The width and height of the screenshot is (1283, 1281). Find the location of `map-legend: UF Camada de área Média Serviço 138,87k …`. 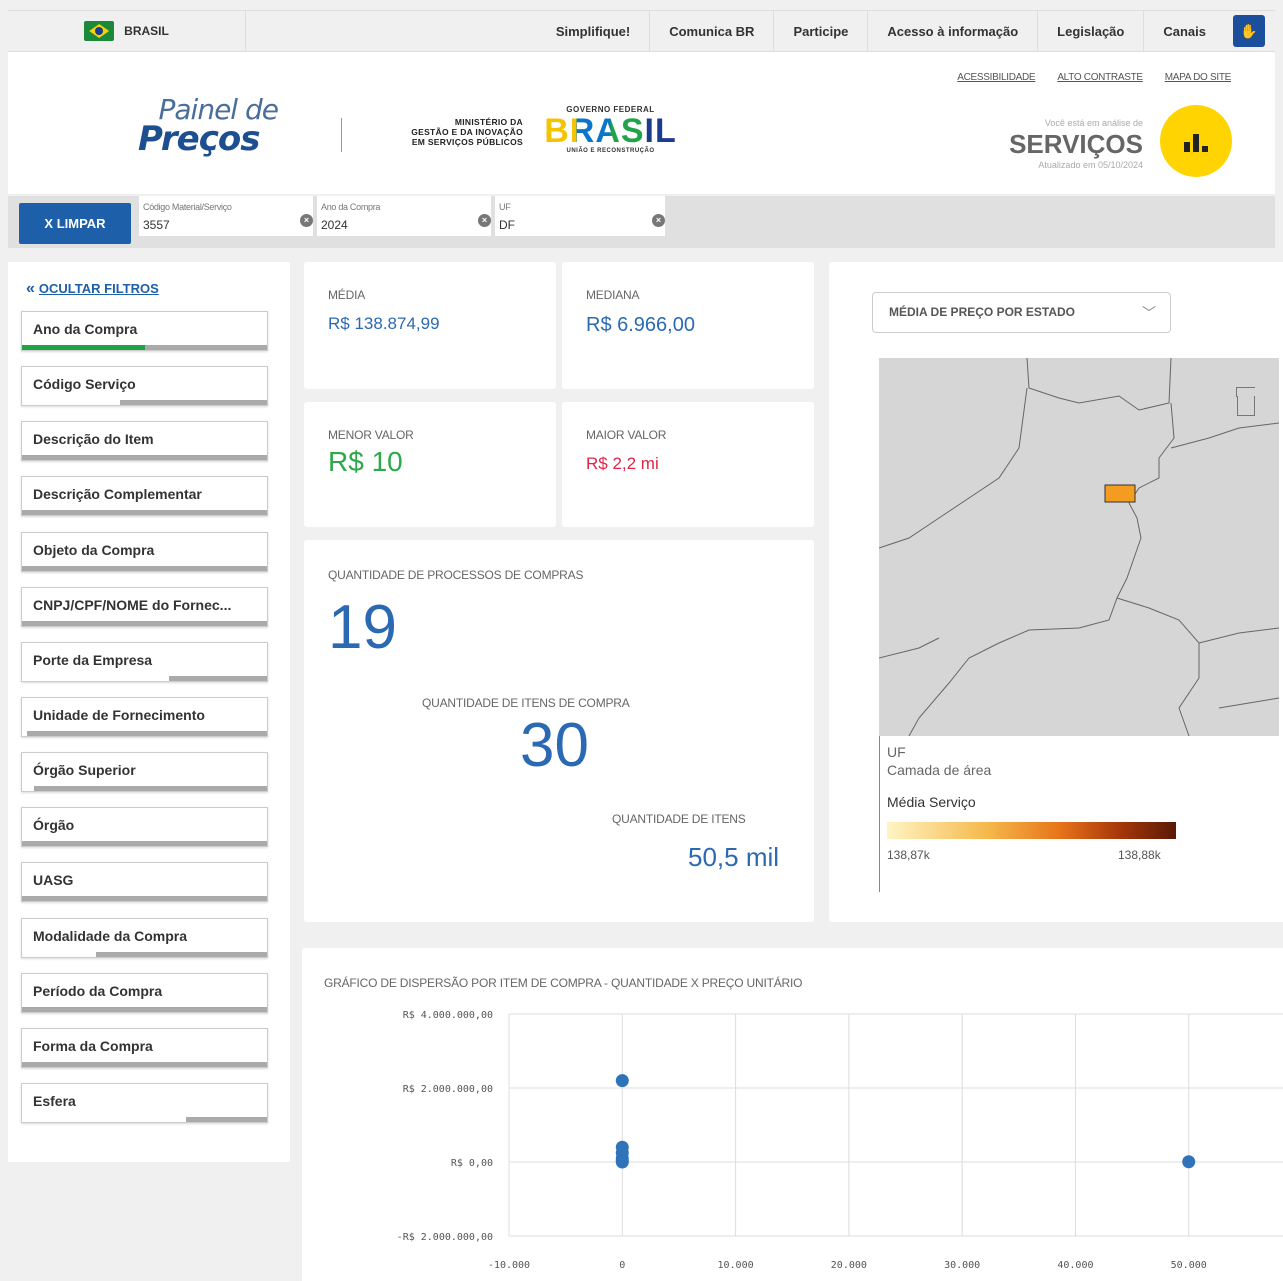

map-legend: UF Camada de área Média Serviço 138,87k … is located at coordinates (1079, 814).